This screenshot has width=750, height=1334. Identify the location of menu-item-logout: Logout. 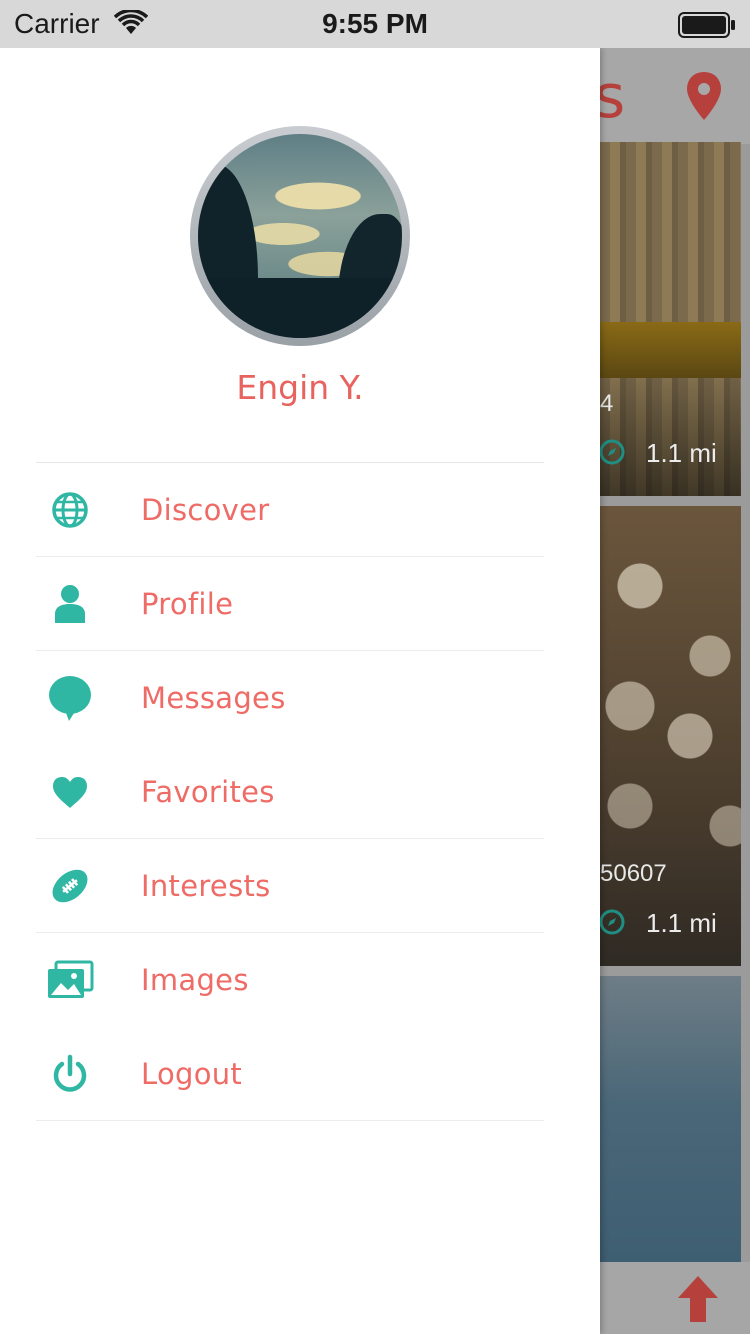
(290, 1074).